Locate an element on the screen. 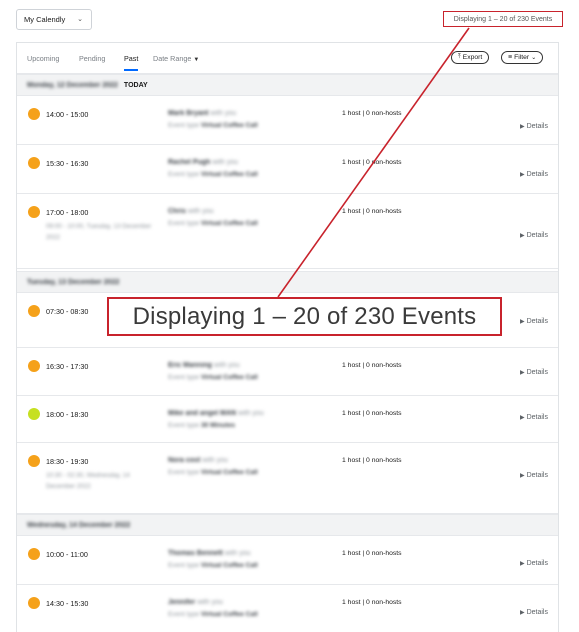  event-time: 15:30 - 16:30 is located at coordinates (67, 163).